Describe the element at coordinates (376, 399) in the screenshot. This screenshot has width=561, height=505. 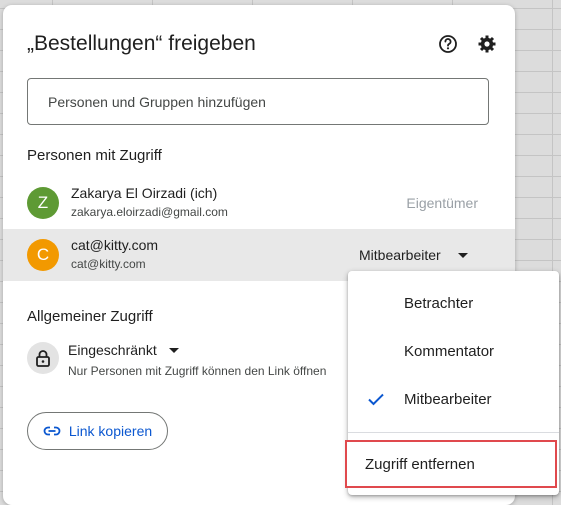
I see `check-icon` at that location.